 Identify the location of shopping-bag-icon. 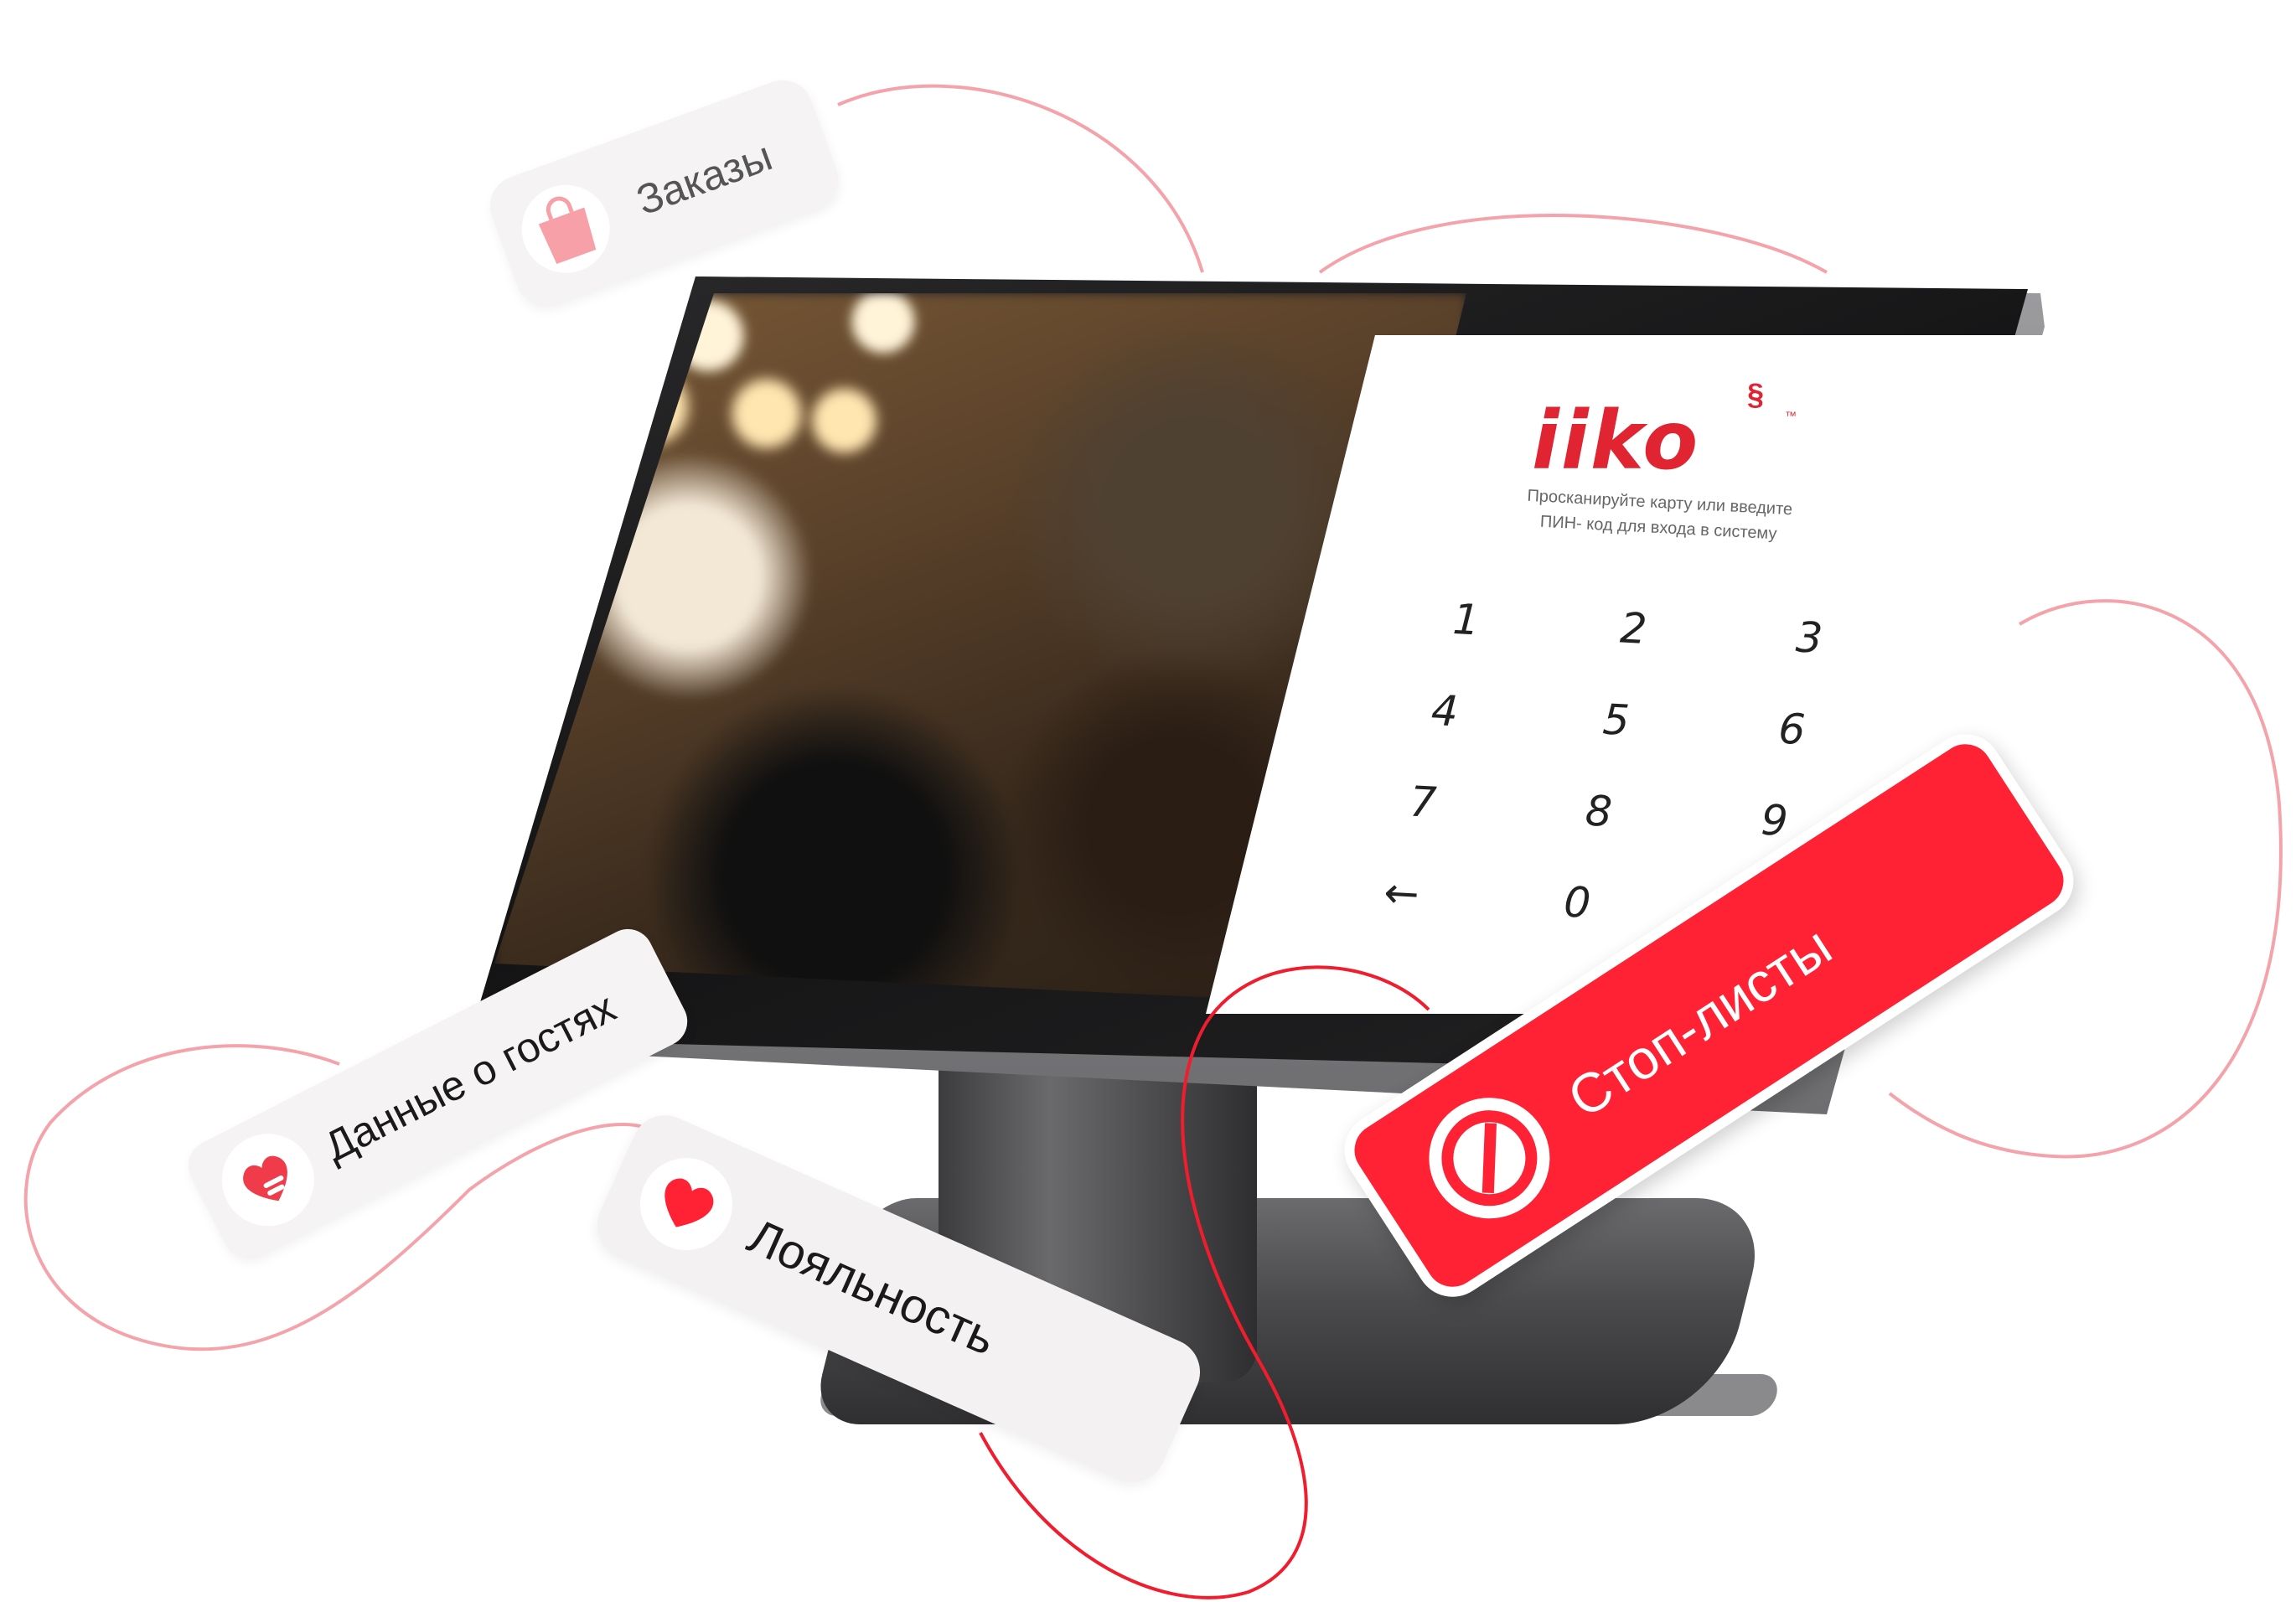
(567, 230).